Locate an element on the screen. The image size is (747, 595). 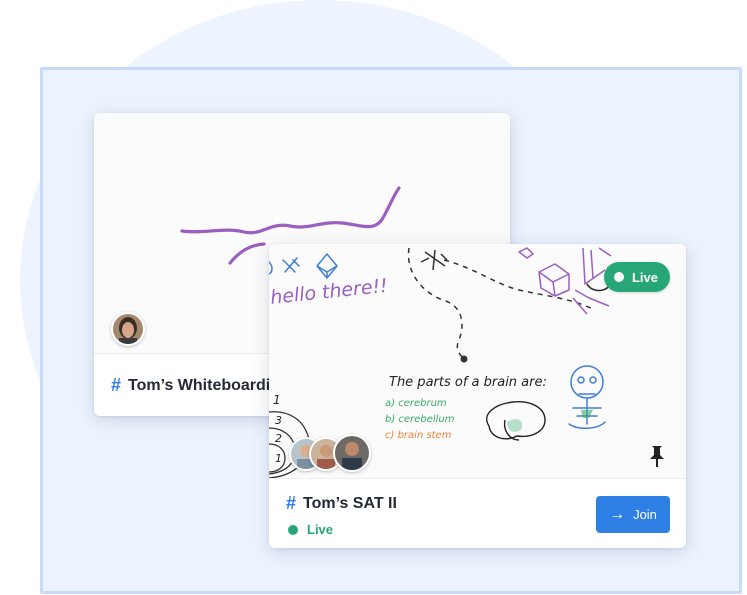
count-label-top: 1 is located at coordinates (277, 400).